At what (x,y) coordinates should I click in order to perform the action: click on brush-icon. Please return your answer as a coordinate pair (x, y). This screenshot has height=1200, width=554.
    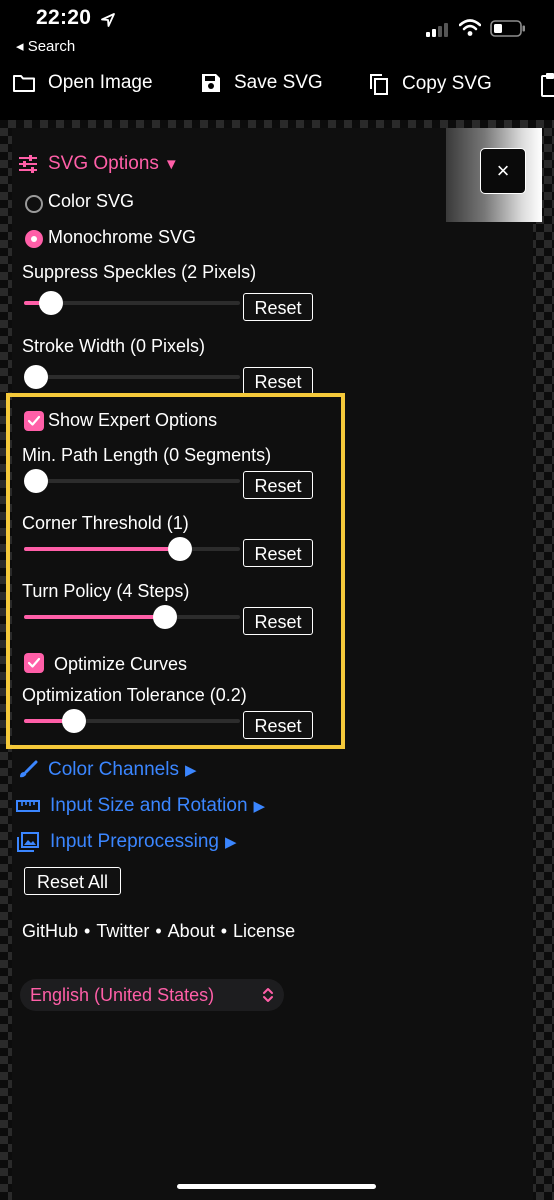
    Looking at the image, I should click on (29, 769).